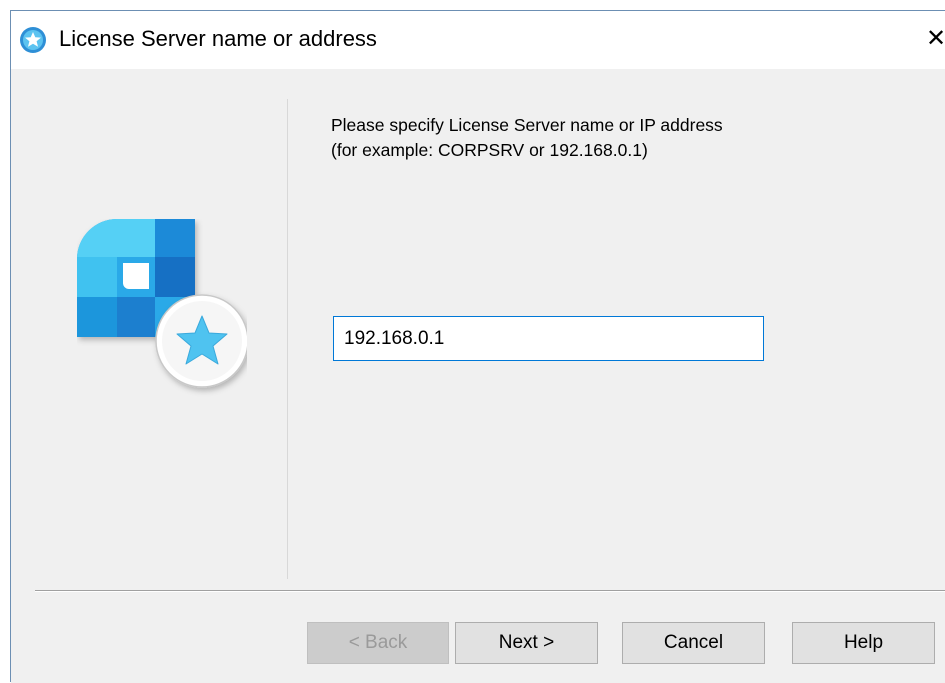 The height and width of the screenshot is (683, 945). Describe the element at coordinates (490, 591) in the screenshot. I see `horizontal-divider-highlight` at that location.